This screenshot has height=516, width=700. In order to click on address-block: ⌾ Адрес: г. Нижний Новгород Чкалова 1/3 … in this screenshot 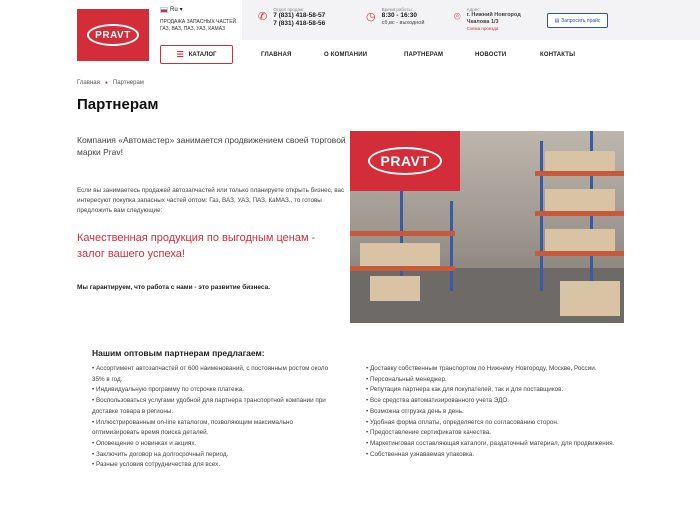, I will do `click(487, 19)`.